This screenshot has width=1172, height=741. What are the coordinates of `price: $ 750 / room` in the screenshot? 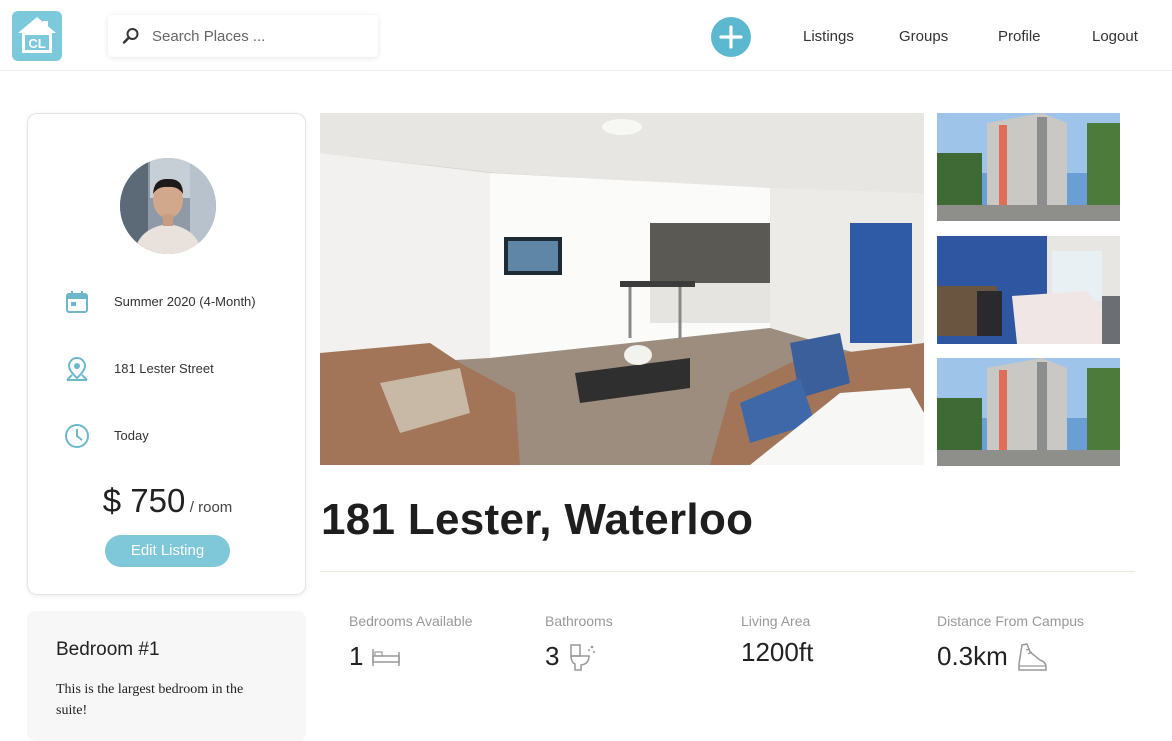 It's located at (167, 501).